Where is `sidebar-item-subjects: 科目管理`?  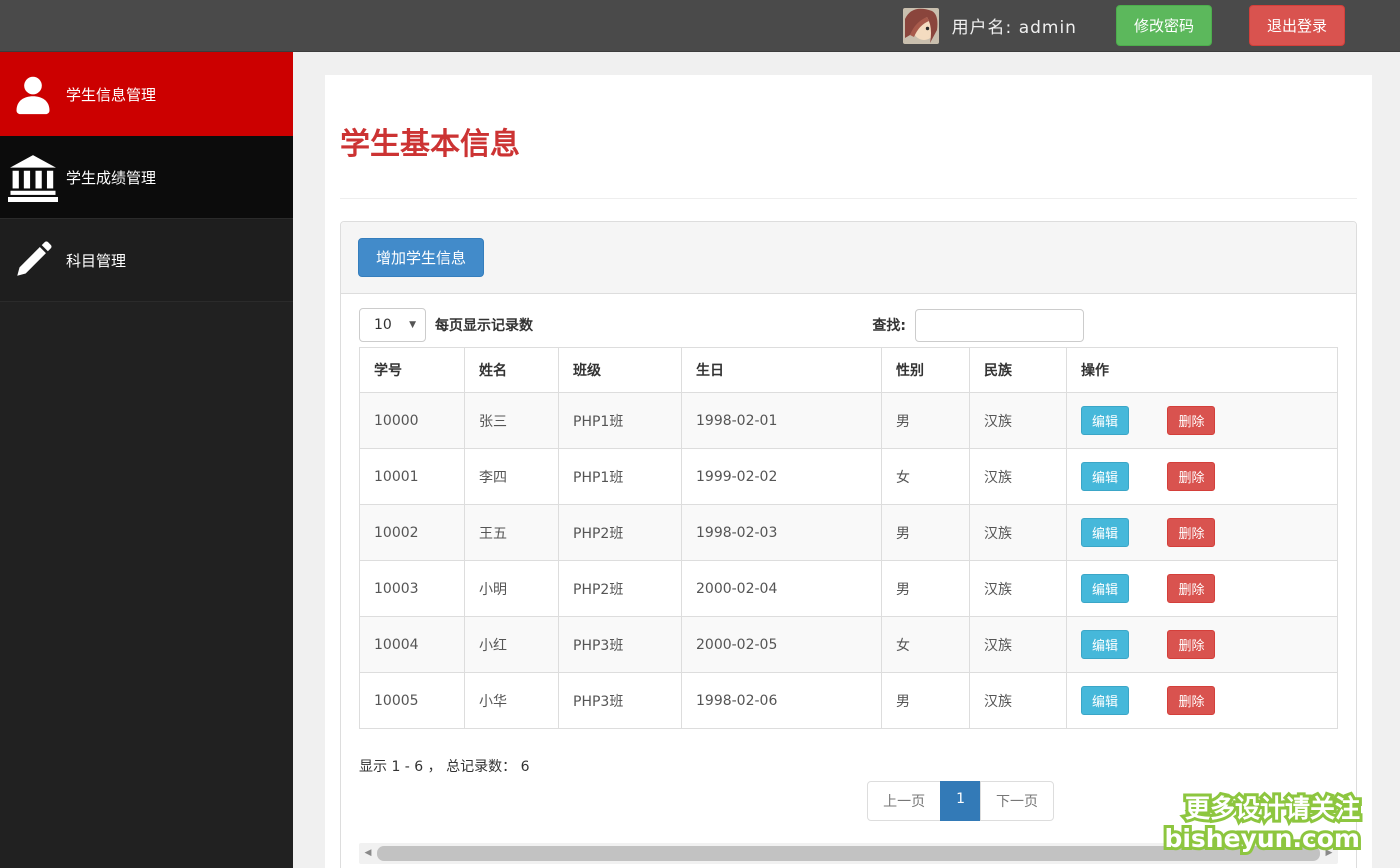
sidebar-item-subjects: 科目管理 is located at coordinates (146, 260).